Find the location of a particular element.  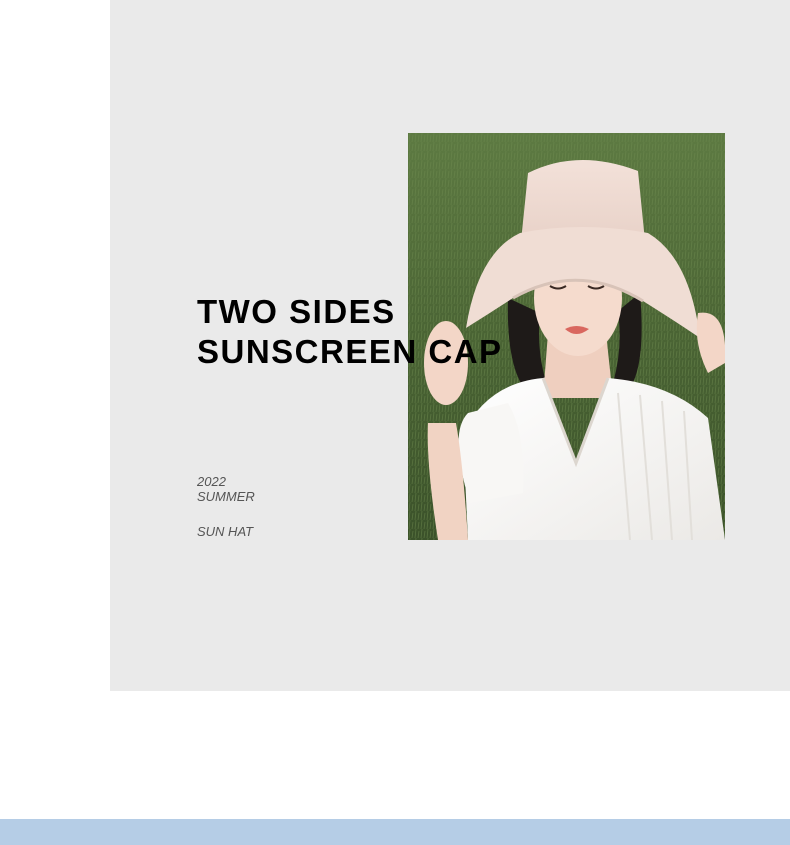

product-type-label: SUN HAT is located at coordinates (225, 531).